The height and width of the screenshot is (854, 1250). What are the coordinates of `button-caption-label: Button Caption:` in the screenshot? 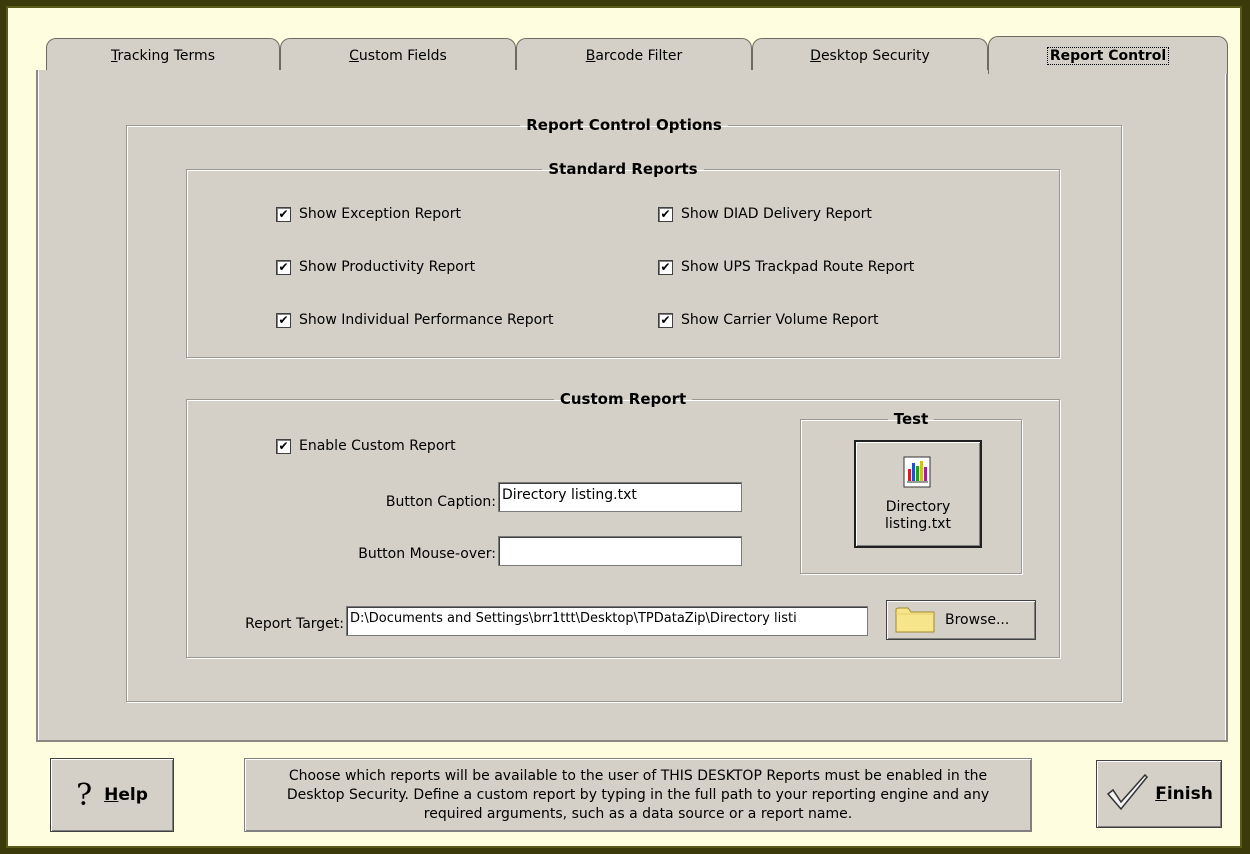 It's located at (440, 502).